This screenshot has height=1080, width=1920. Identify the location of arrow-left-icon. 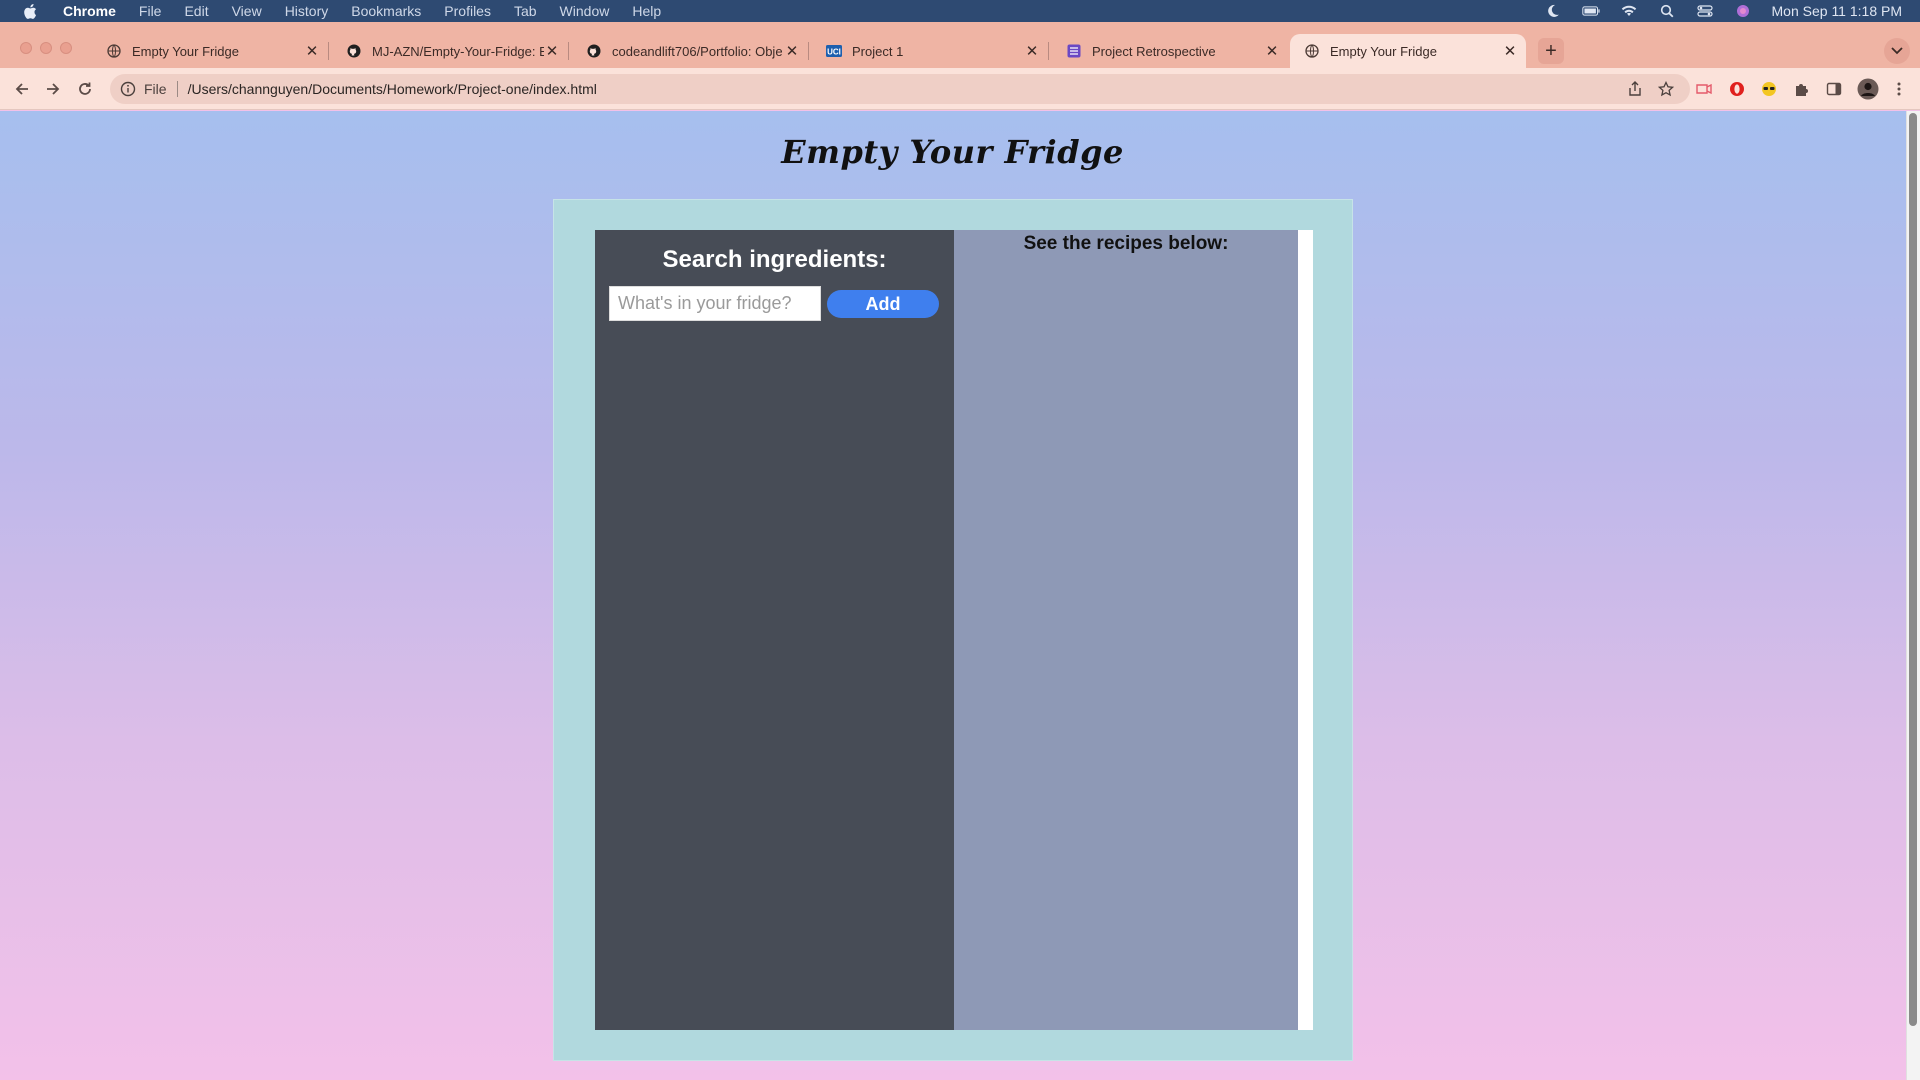
(21, 89).